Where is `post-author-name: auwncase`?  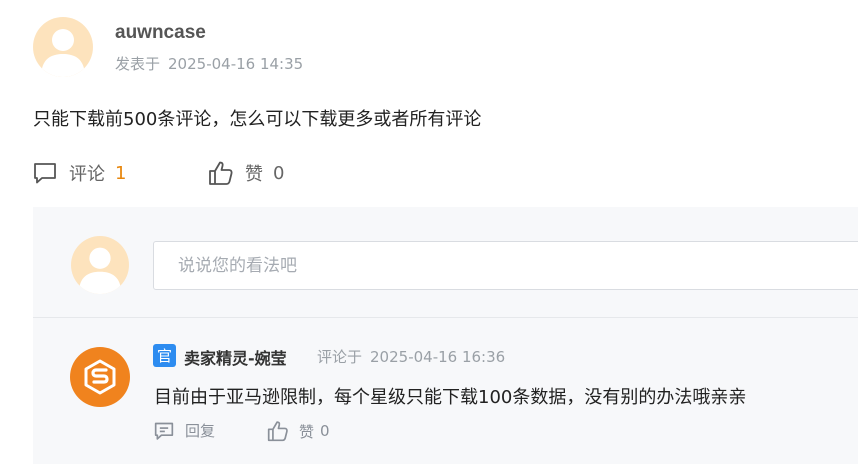 post-author-name: auwncase is located at coordinates (160, 33).